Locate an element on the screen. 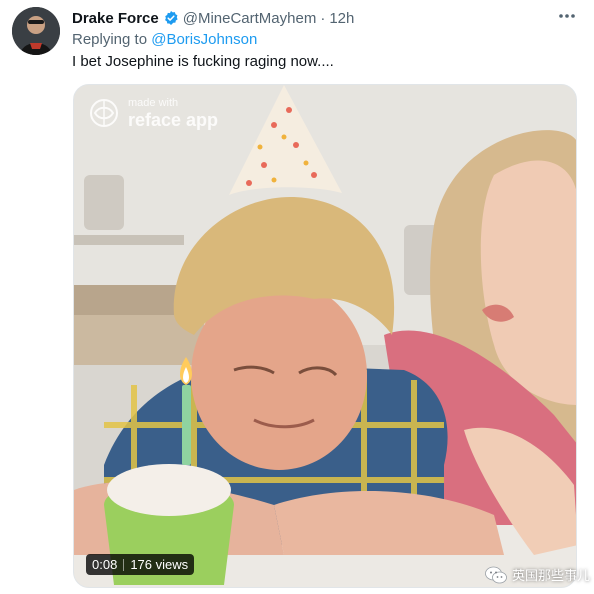  source-label: 英国那些事儿 is located at coordinates (550, 575).